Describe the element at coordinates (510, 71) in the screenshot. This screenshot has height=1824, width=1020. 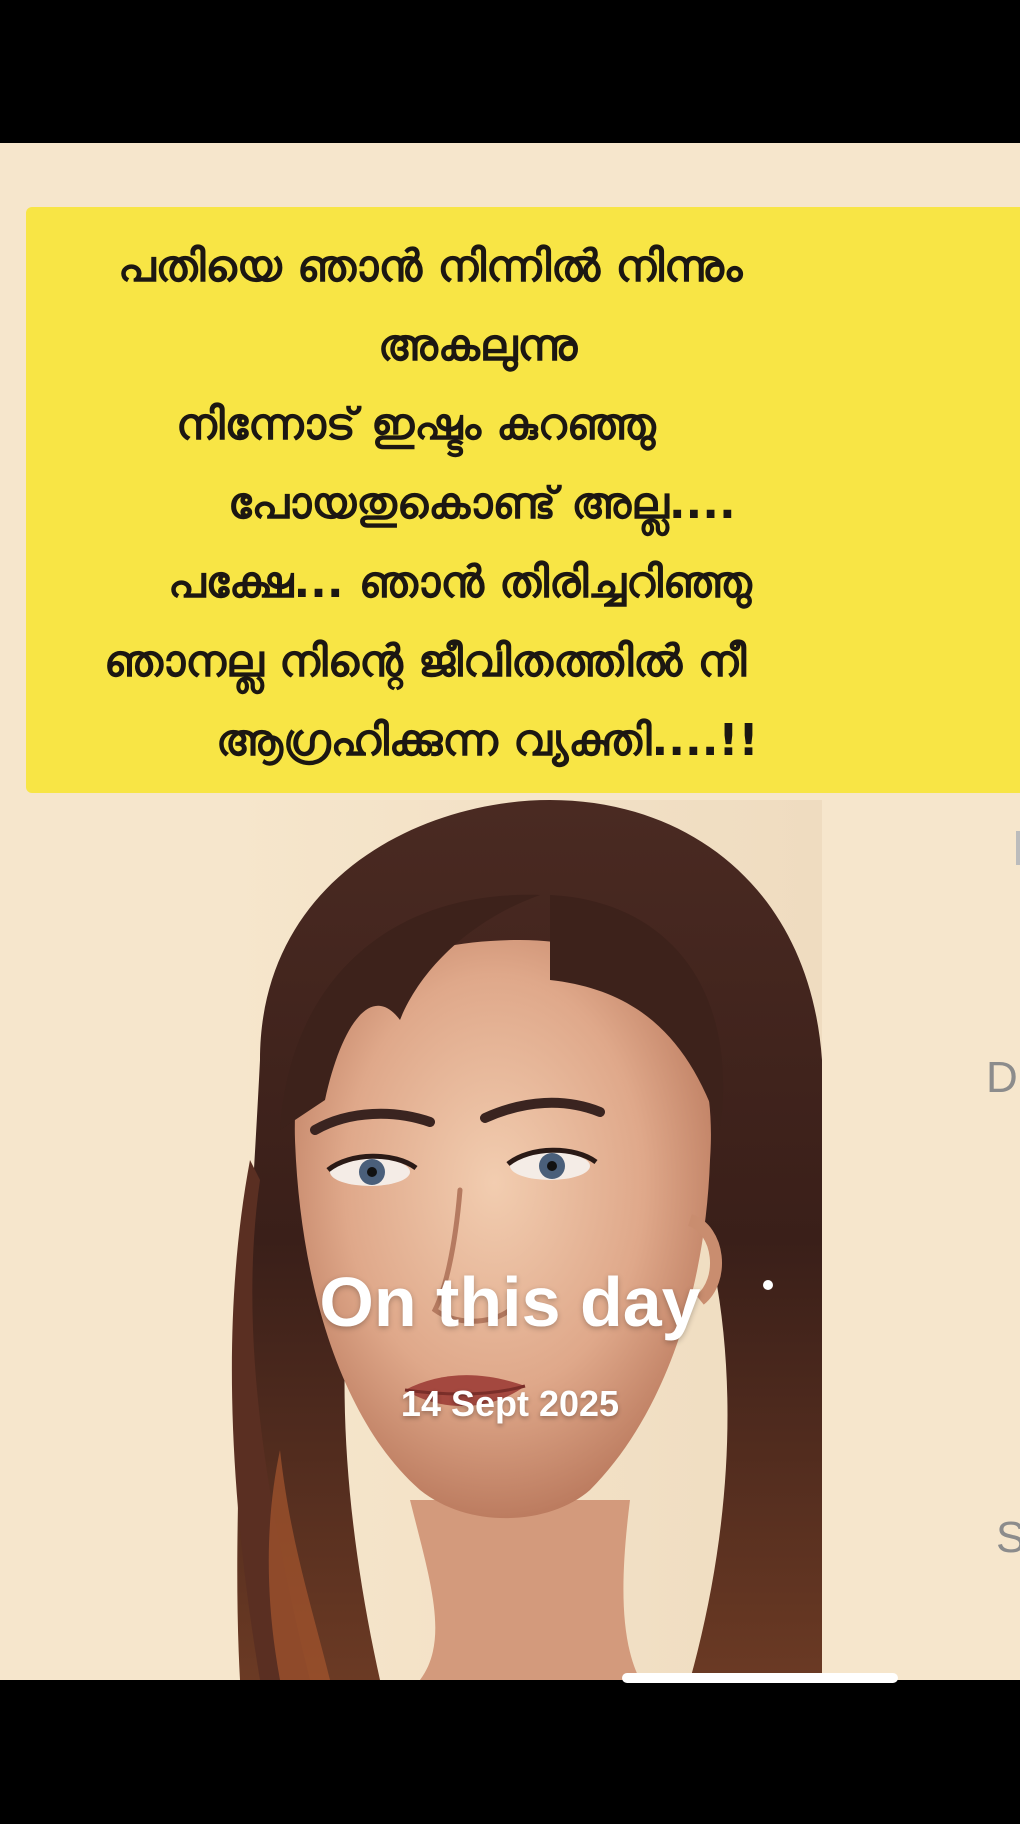
I see `top-black-bar` at that location.